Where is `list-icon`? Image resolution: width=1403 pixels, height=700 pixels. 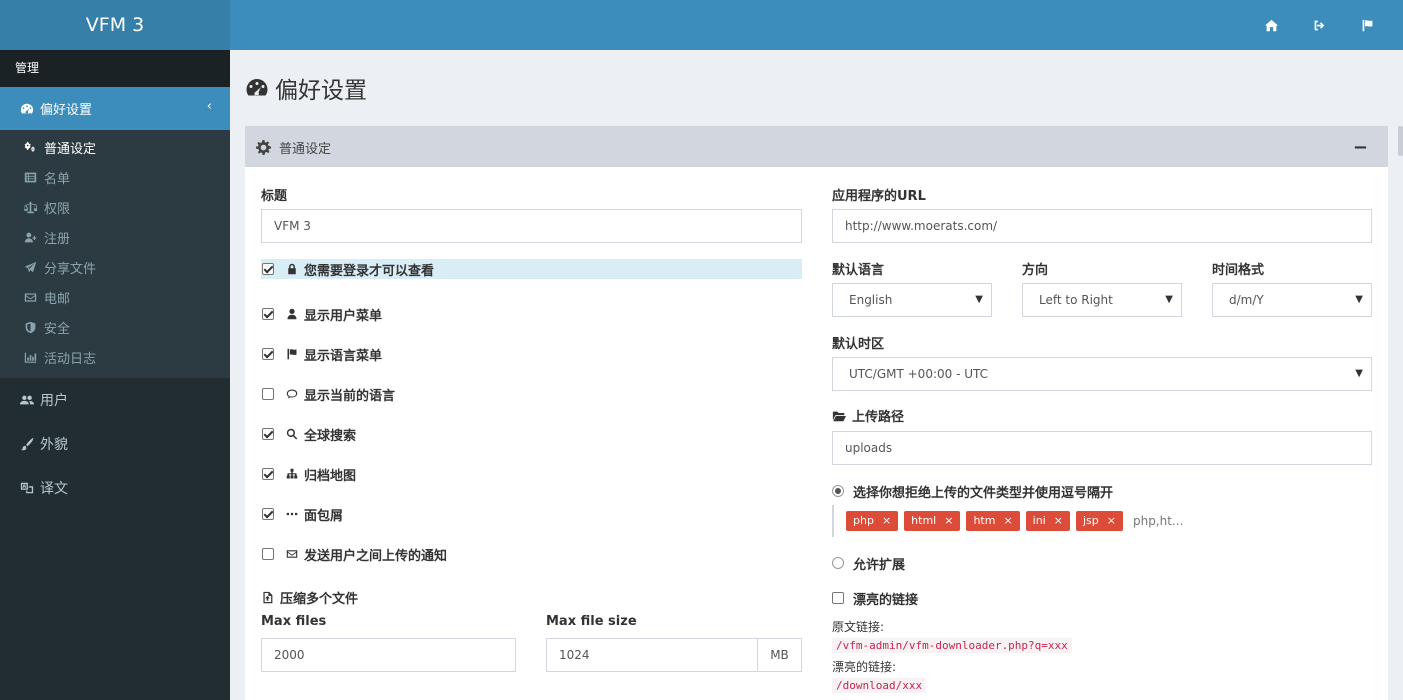
list-icon is located at coordinates (30, 177).